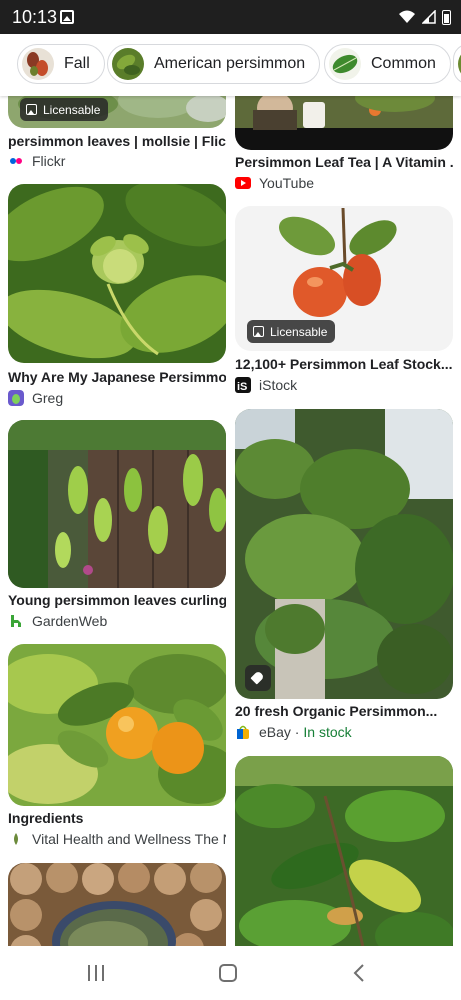  Describe the element at coordinates (16, 839) in the screenshot. I see `vital-health-icon` at that location.